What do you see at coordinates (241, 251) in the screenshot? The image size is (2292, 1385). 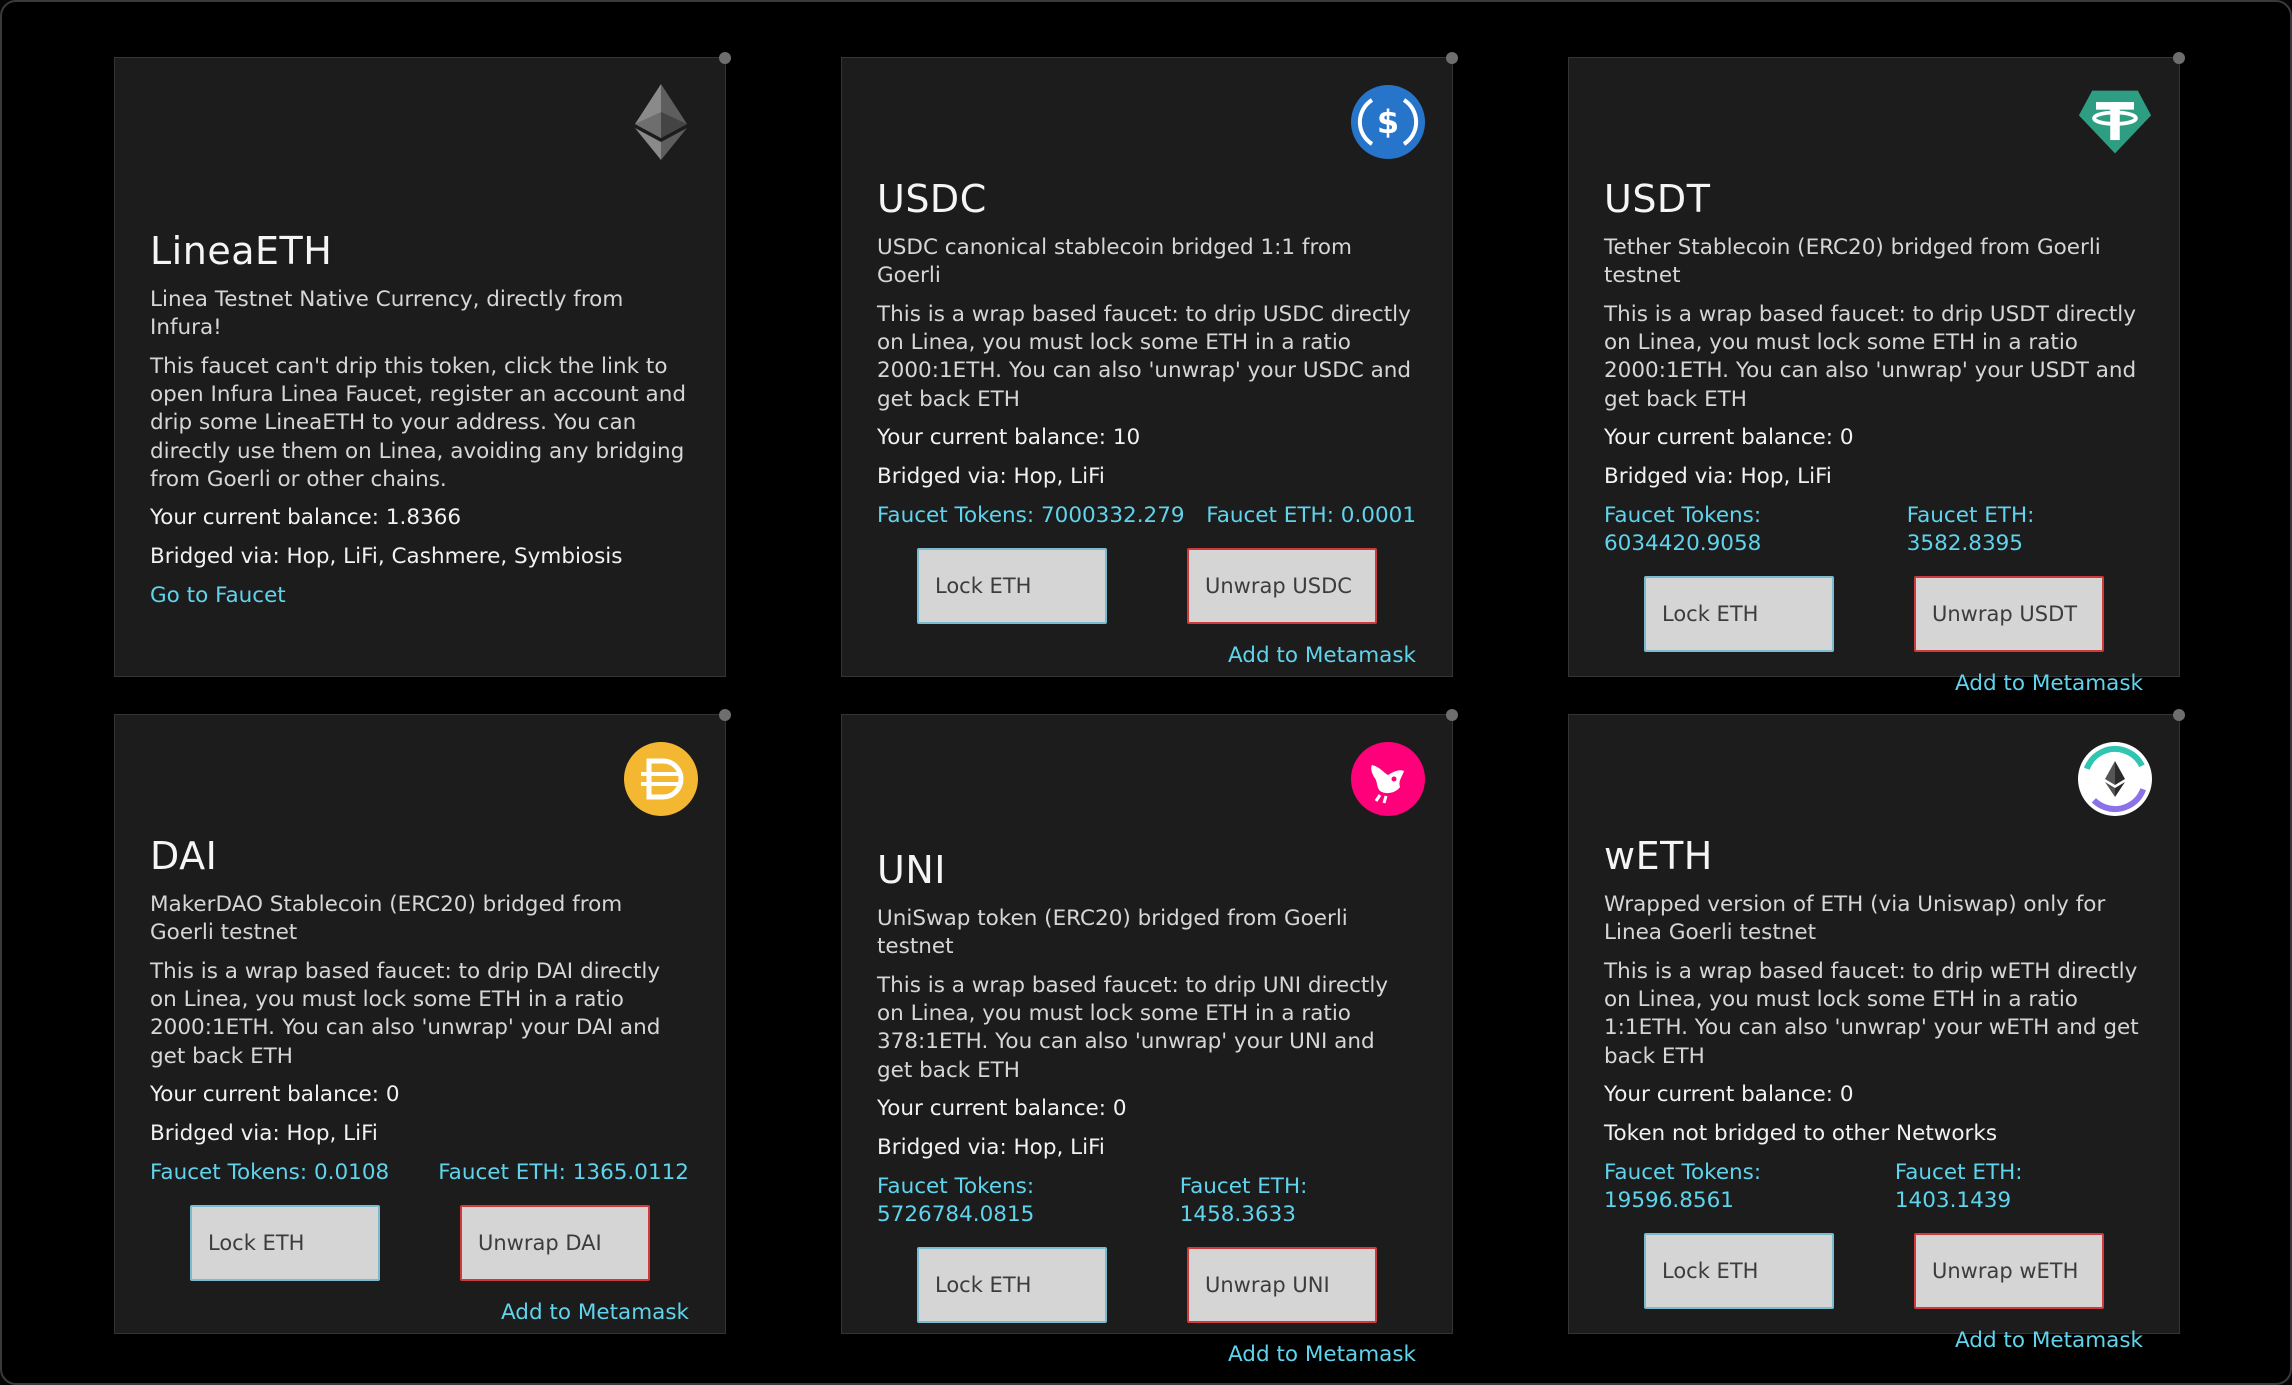 I see `token-title: LineaETH` at bounding box center [241, 251].